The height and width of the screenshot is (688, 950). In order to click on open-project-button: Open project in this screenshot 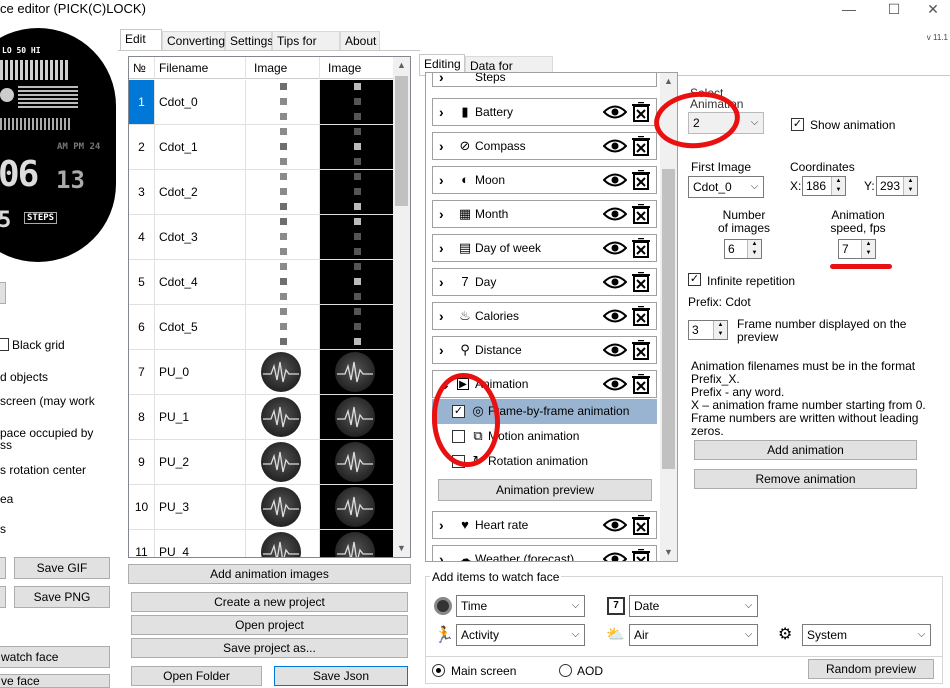, I will do `click(269, 625)`.